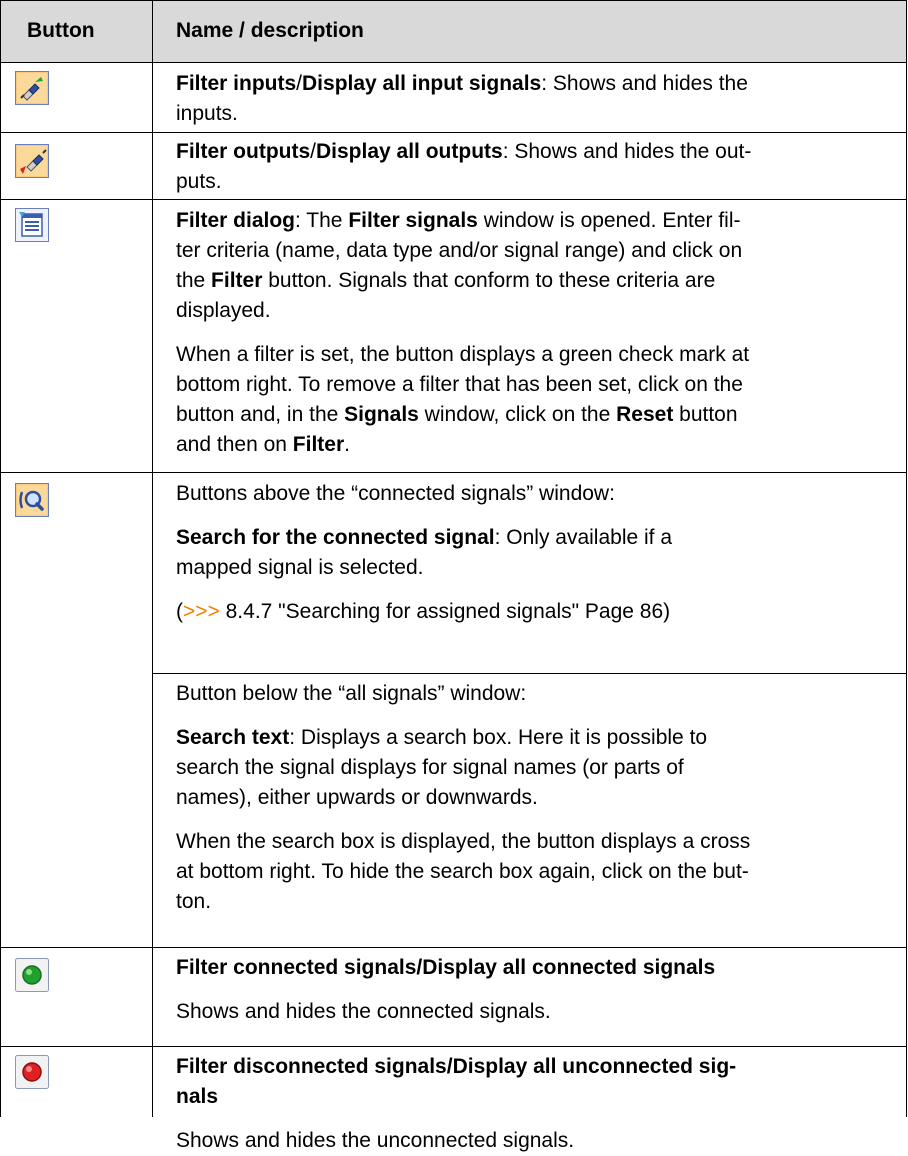 The image size is (908, 1156). What do you see at coordinates (32, 1072) in the screenshot?
I see `red-led-icon` at bounding box center [32, 1072].